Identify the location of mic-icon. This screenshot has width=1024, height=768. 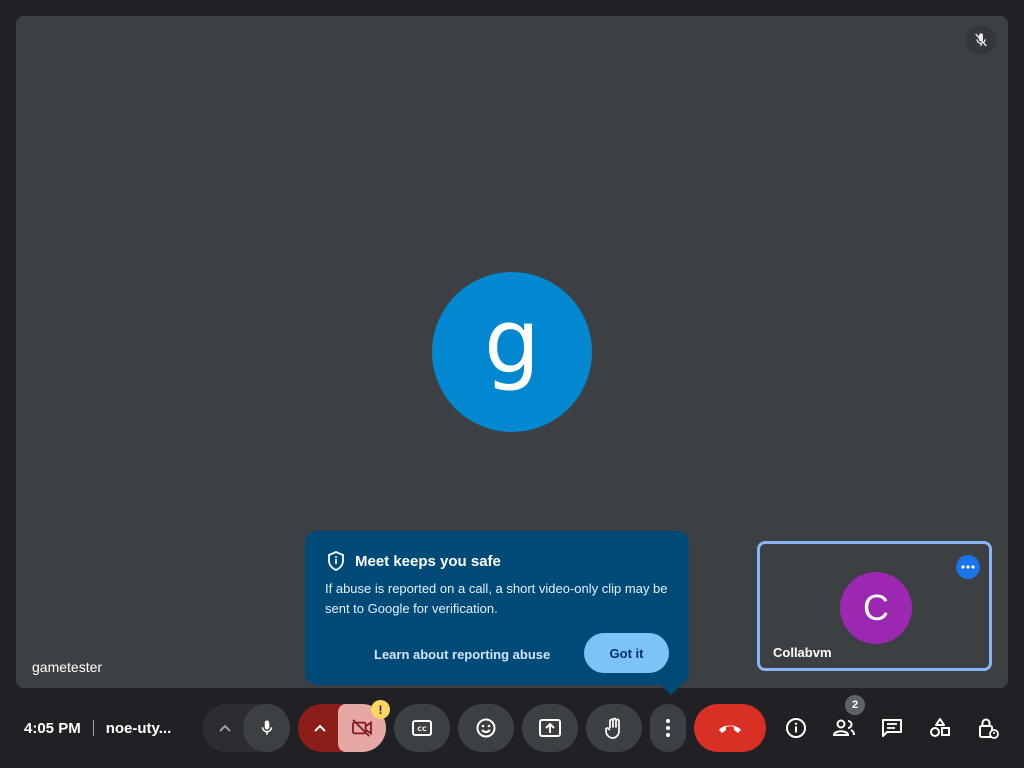
(266, 727).